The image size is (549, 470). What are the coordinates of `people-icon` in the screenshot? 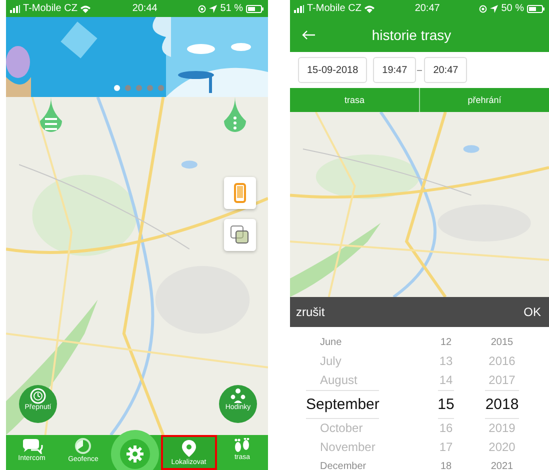 It's located at (238, 396).